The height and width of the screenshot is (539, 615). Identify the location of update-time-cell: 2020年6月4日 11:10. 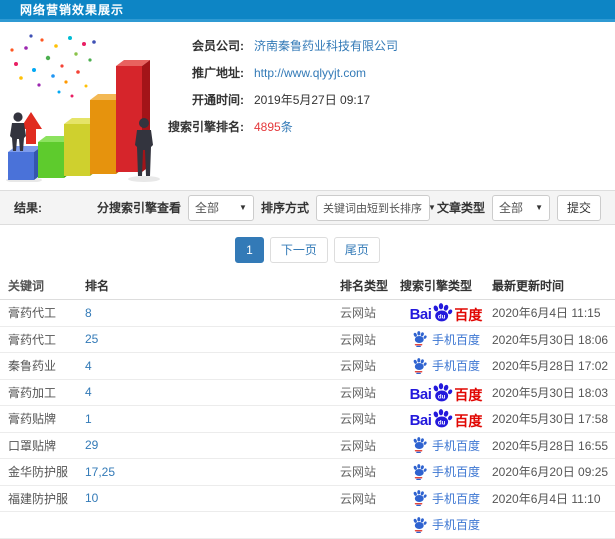
(546, 498).